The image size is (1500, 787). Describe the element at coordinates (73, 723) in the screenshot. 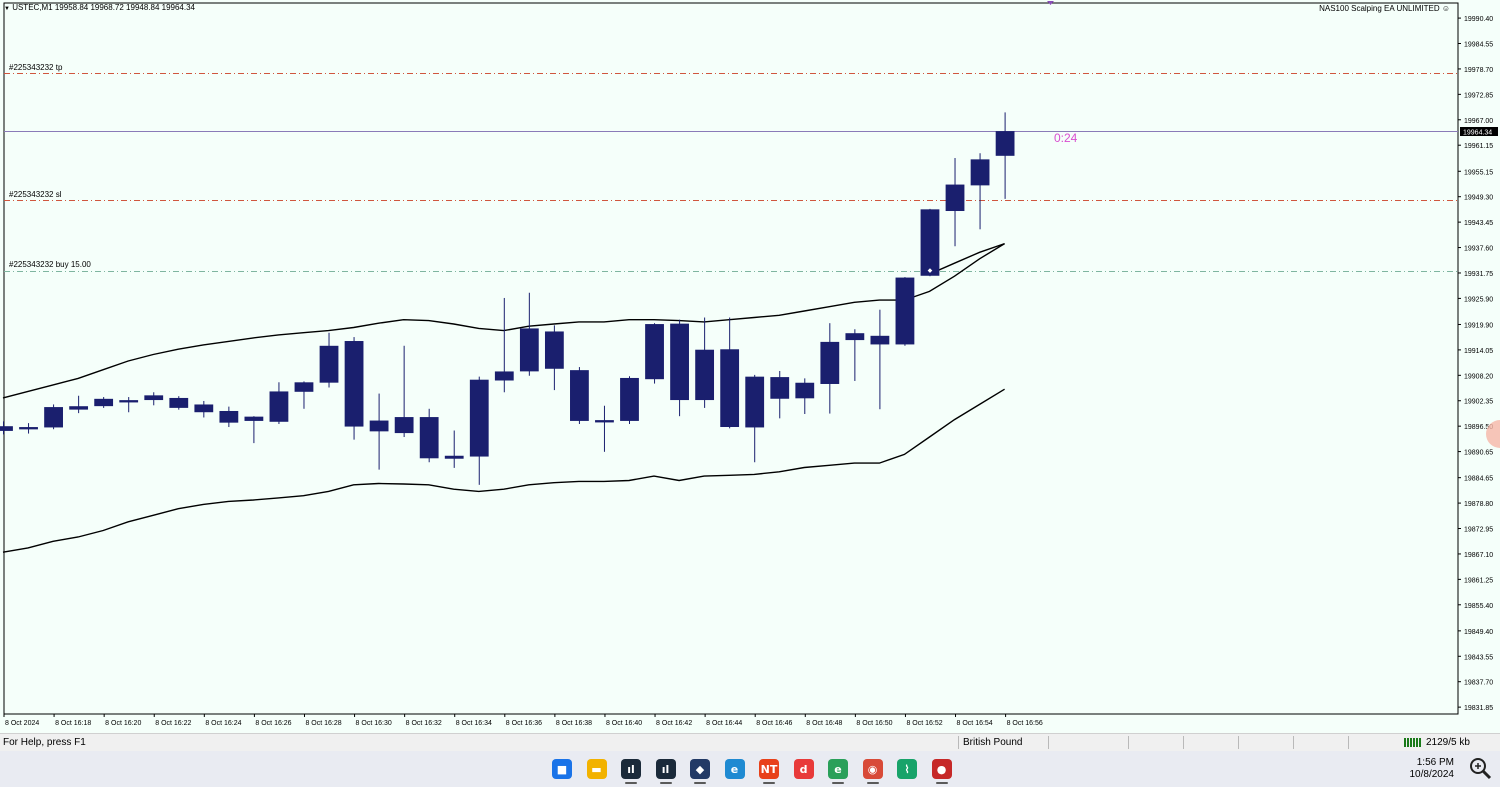

I see `time-axis-label: 8 Oct 16:18` at that location.